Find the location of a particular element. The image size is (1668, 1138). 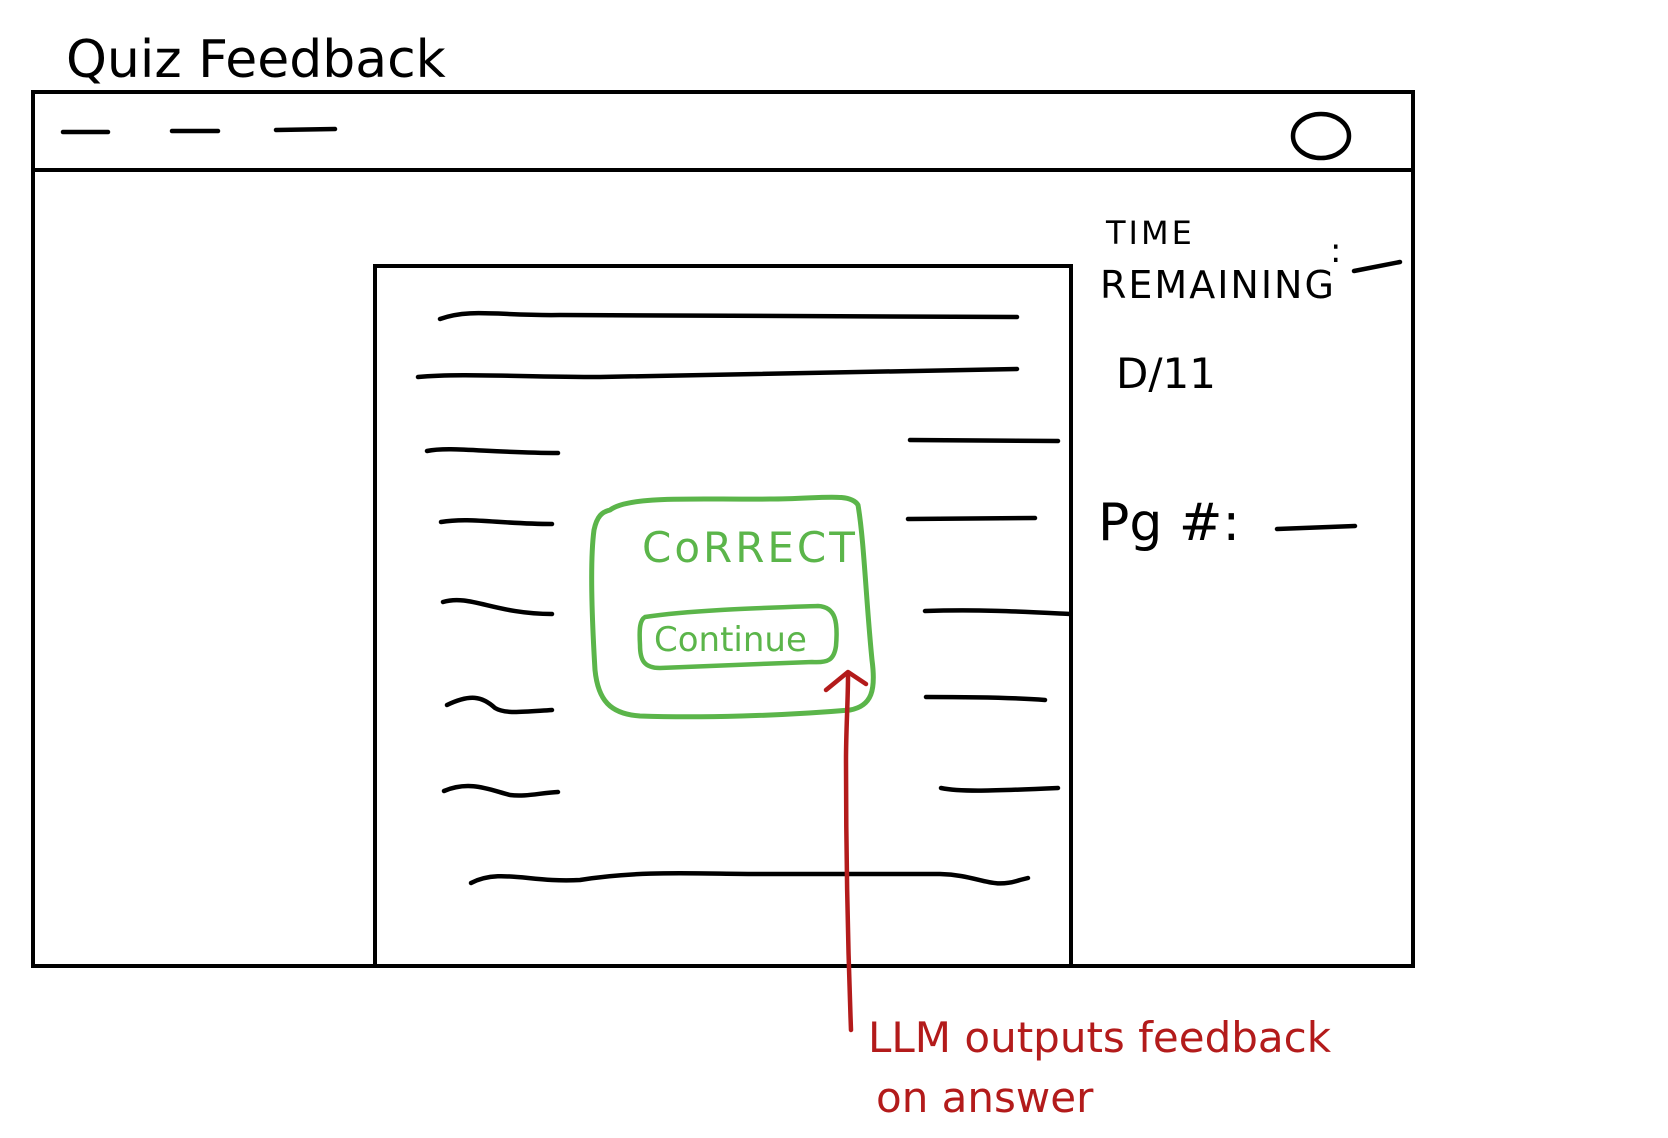

quiz-sidebar: TIME REMAINING : D/11 Pg #: is located at coordinates (1250, 383).